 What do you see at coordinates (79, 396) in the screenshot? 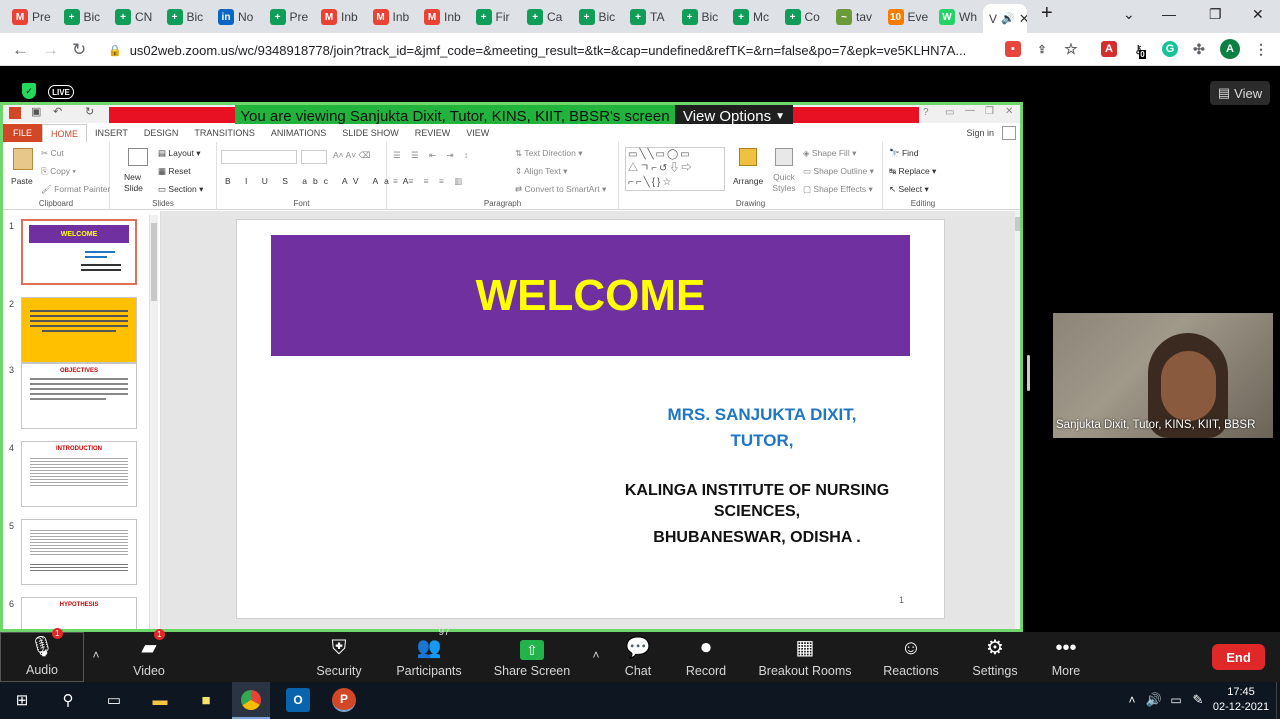
I see `slide-thumbnail-3: OBJECTIVES` at bounding box center [79, 396].